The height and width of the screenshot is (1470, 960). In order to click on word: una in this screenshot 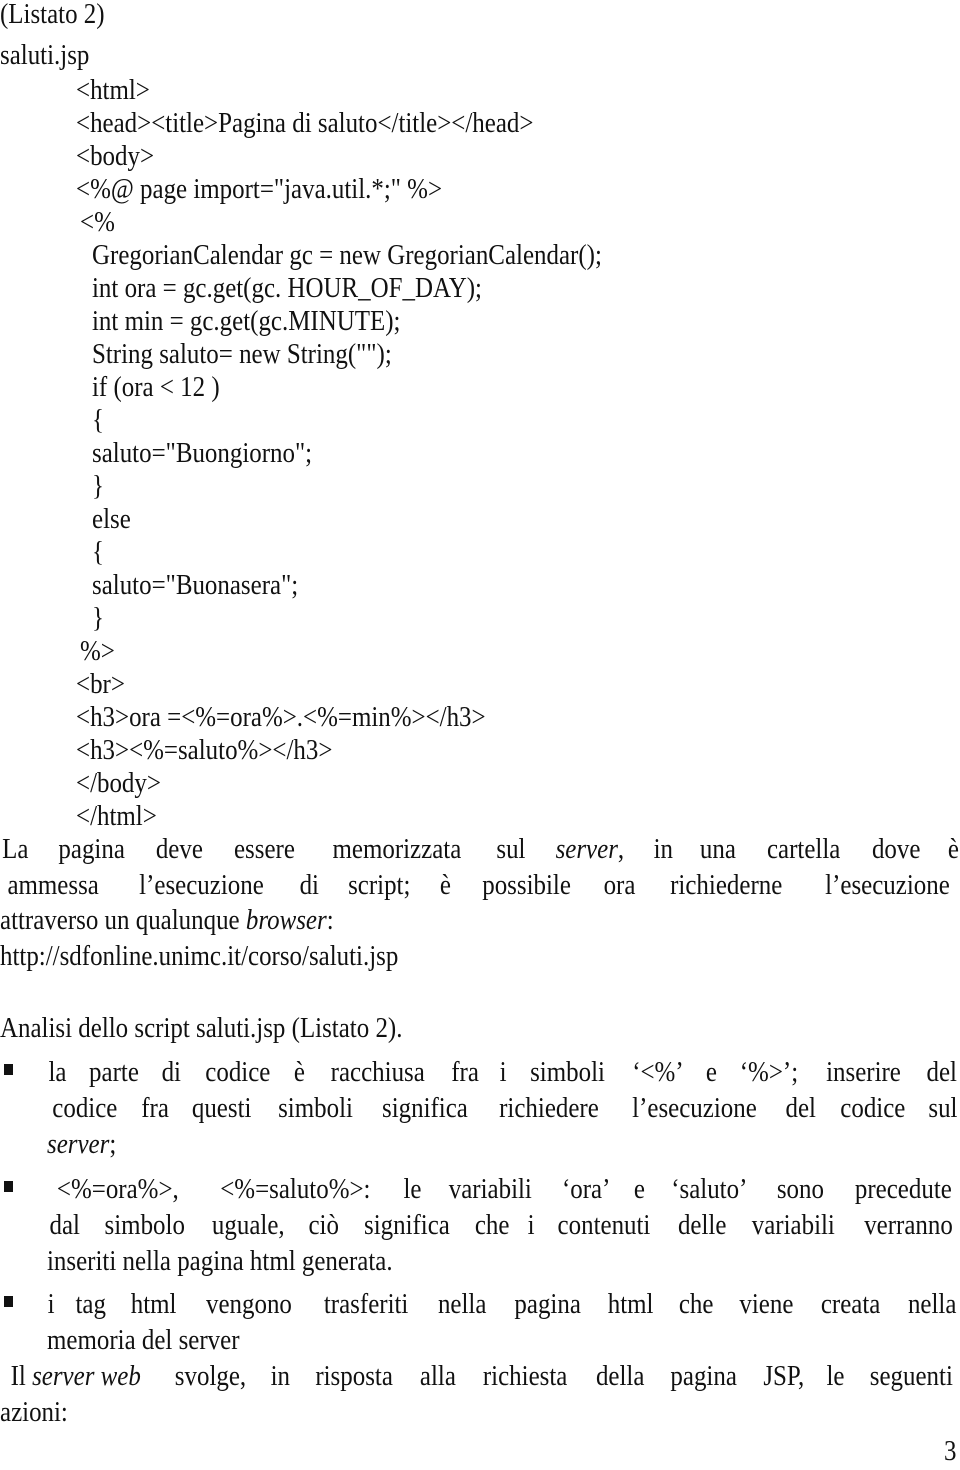, I will do `click(717, 849)`.